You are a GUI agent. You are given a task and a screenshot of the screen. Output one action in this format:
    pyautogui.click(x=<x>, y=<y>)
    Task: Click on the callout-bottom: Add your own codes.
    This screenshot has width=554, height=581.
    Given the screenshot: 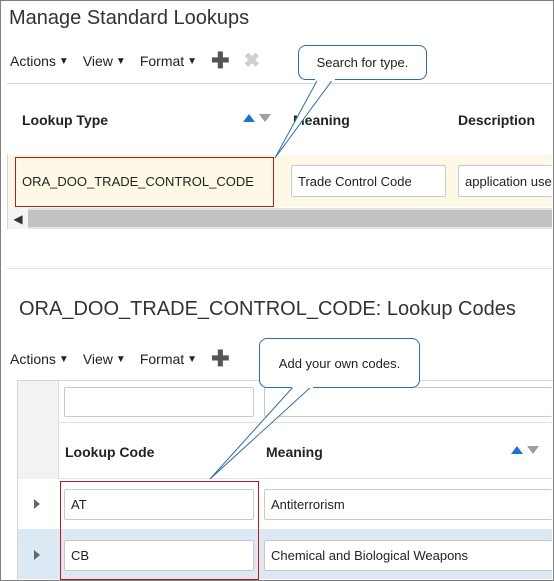 What is the action you would take?
    pyautogui.click(x=339, y=363)
    